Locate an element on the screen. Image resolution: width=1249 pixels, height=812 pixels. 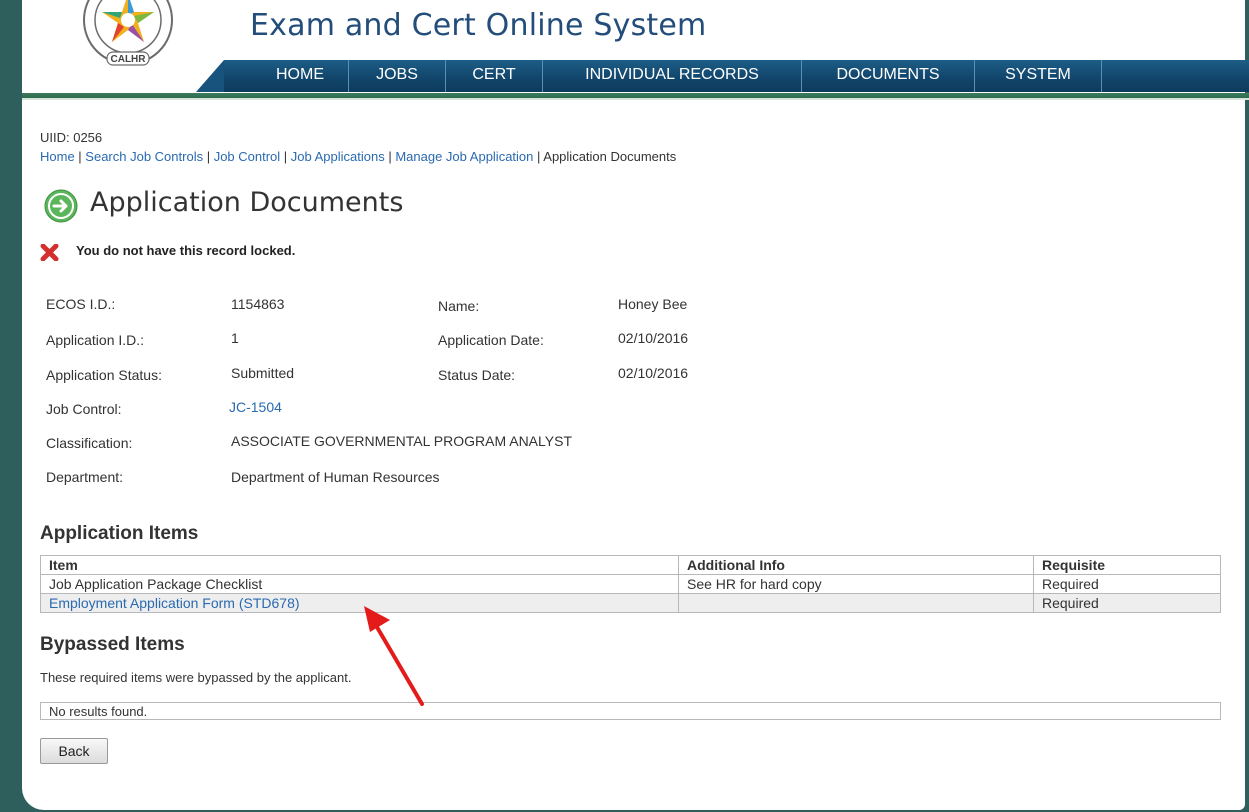
nav-individual-records: INDIVIDUAL RECORDS is located at coordinates (672, 76).